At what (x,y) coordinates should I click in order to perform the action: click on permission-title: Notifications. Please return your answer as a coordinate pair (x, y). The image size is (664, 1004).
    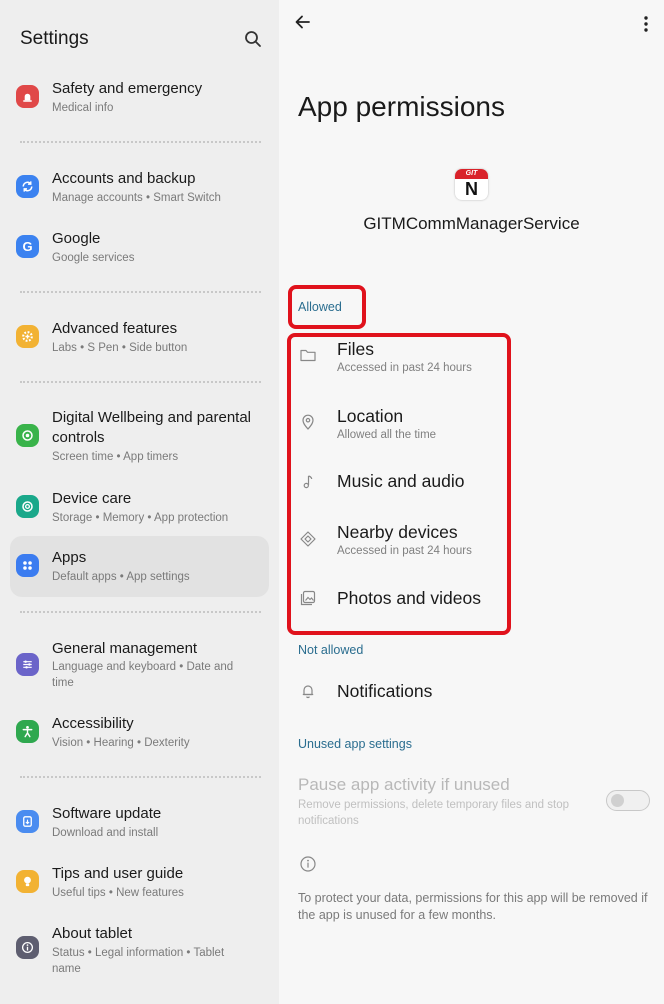
    Looking at the image, I should click on (385, 691).